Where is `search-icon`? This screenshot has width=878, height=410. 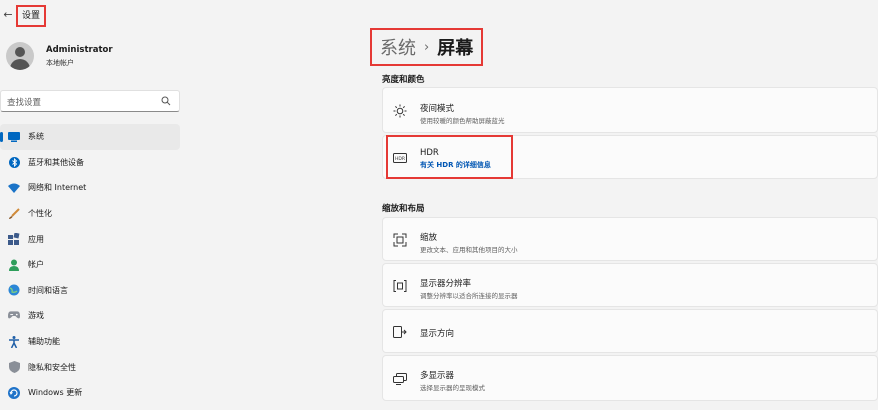
search-icon is located at coordinates (166, 101).